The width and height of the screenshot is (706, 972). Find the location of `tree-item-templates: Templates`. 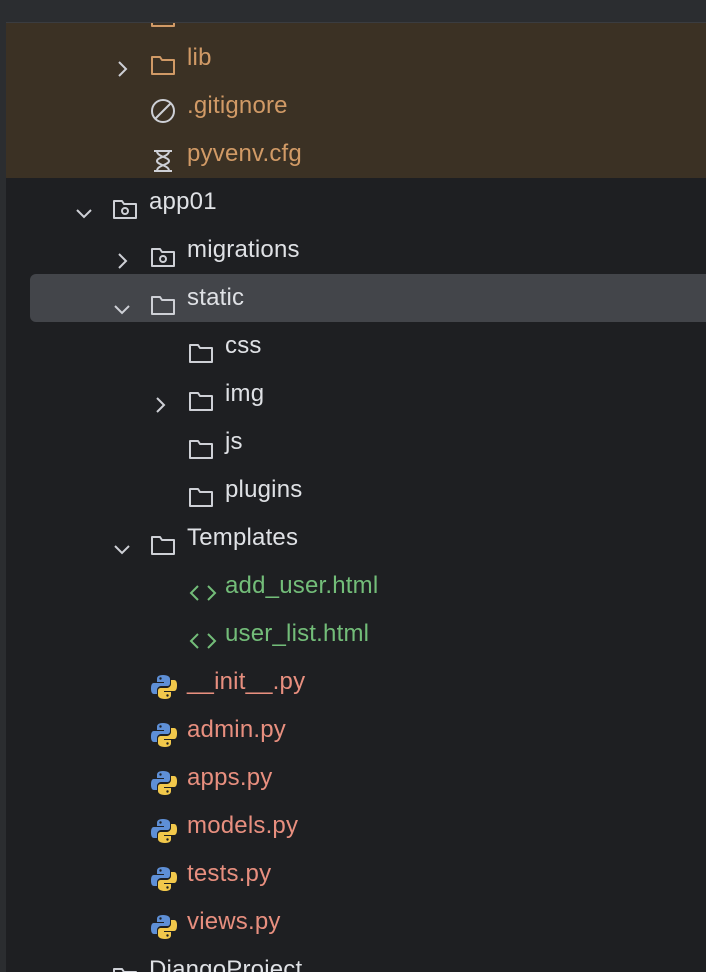

tree-item-templates: Templates is located at coordinates (356, 538).